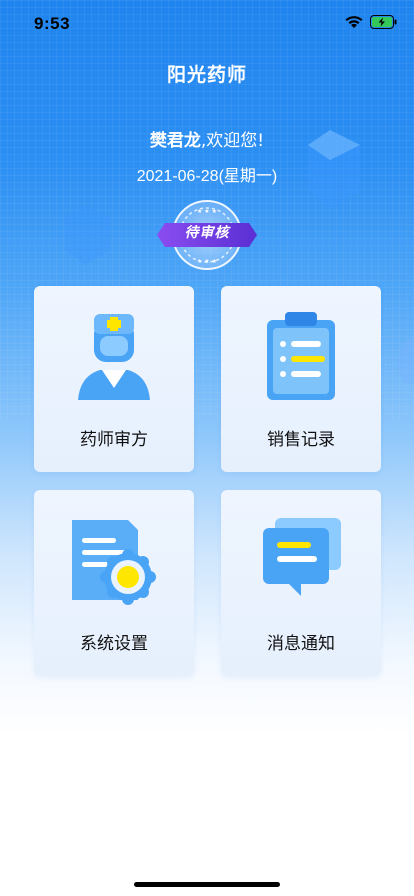 The width and height of the screenshot is (414, 896). What do you see at coordinates (301, 440) in the screenshot?
I see `menu-label-sales-records: 销售记录` at bounding box center [301, 440].